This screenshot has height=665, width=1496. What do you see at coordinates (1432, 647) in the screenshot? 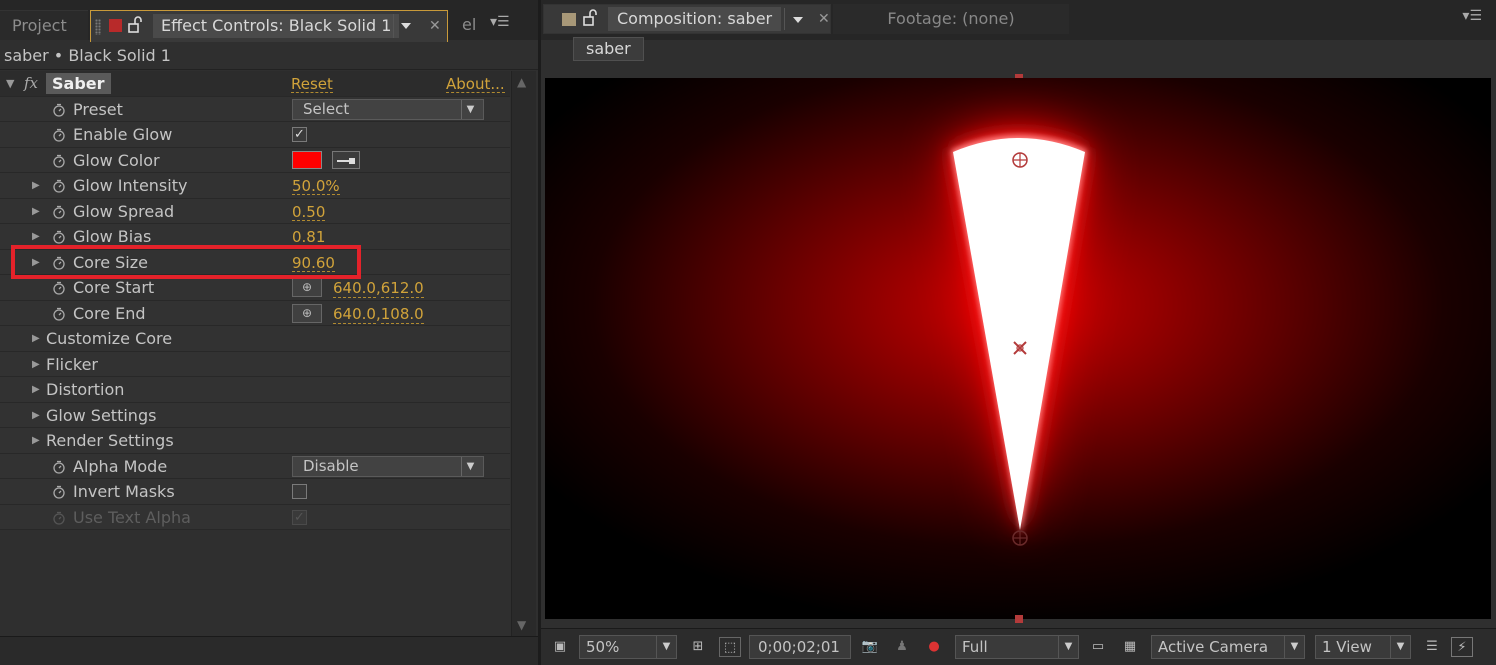
I see `timeline-icon: ☰` at bounding box center [1432, 647].